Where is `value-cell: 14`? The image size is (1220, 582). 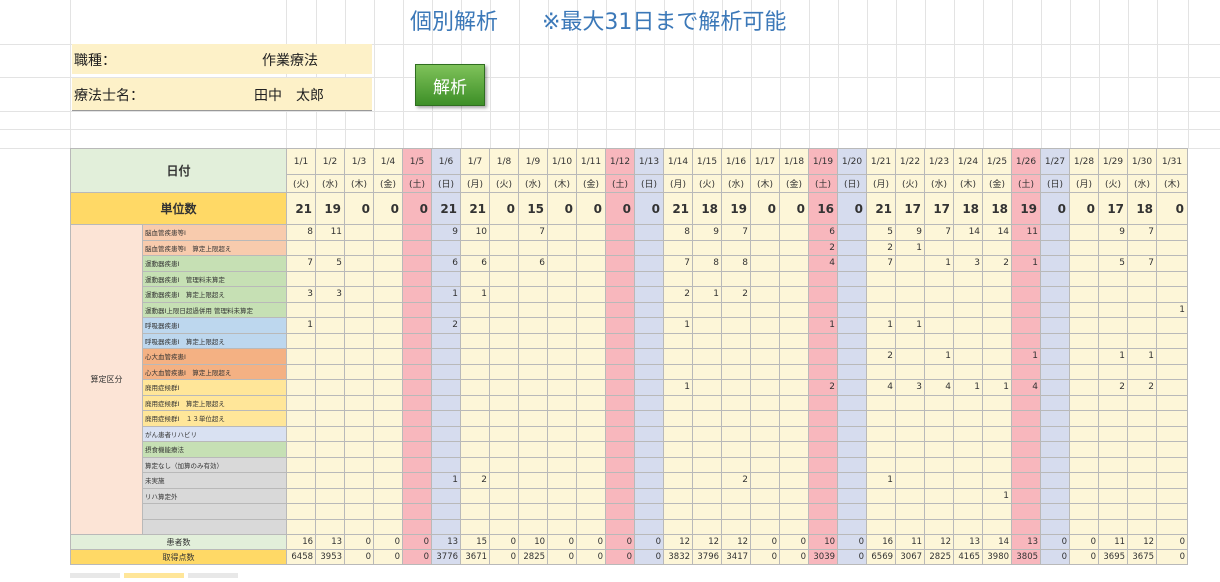
value-cell: 14 is located at coordinates (968, 232).